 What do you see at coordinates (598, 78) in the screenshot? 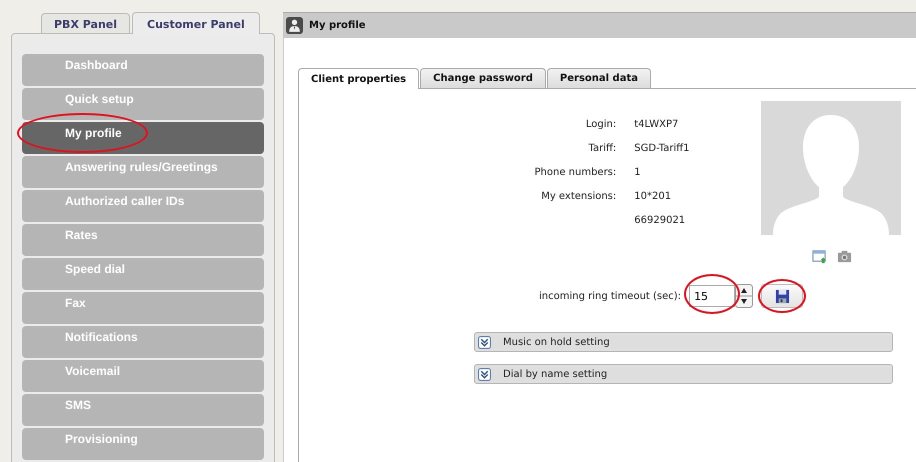
I see `tab: Personal data` at bounding box center [598, 78].